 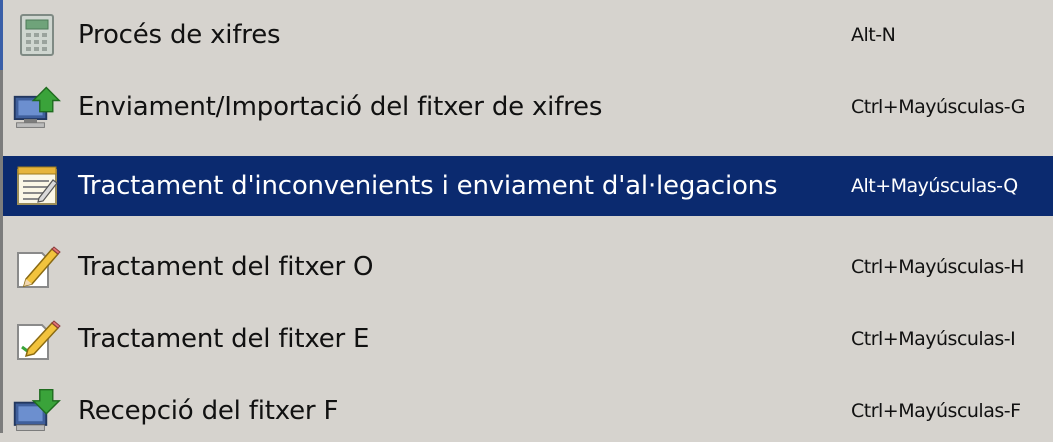 What do you see at coordinates (37, 267) in the screenshot?
I see `pencil-document-icon` at bounding box center [37, 267].